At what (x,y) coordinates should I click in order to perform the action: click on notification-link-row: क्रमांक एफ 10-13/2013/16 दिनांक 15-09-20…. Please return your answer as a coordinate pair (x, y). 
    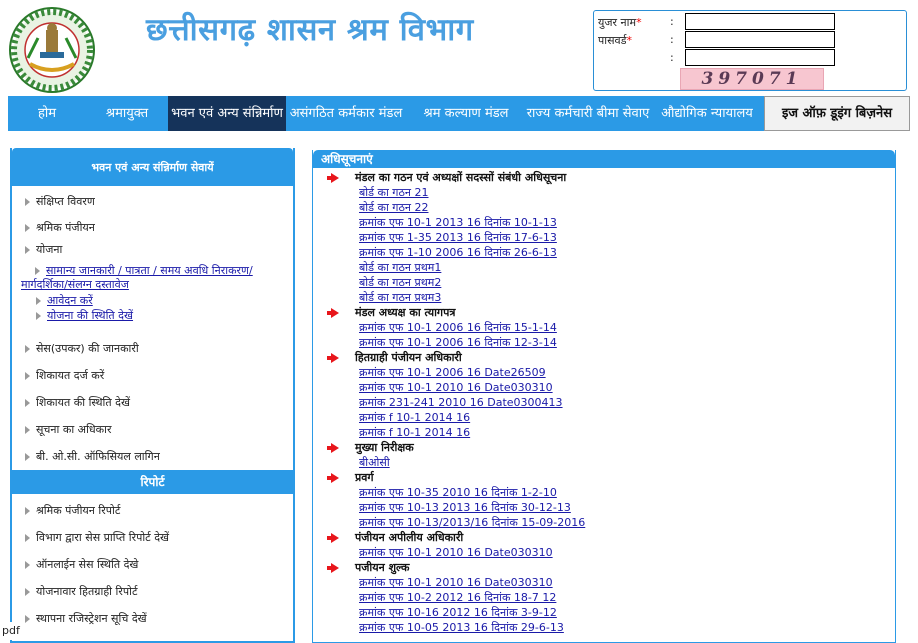
    Looking at the image, I should click on (604, 522).